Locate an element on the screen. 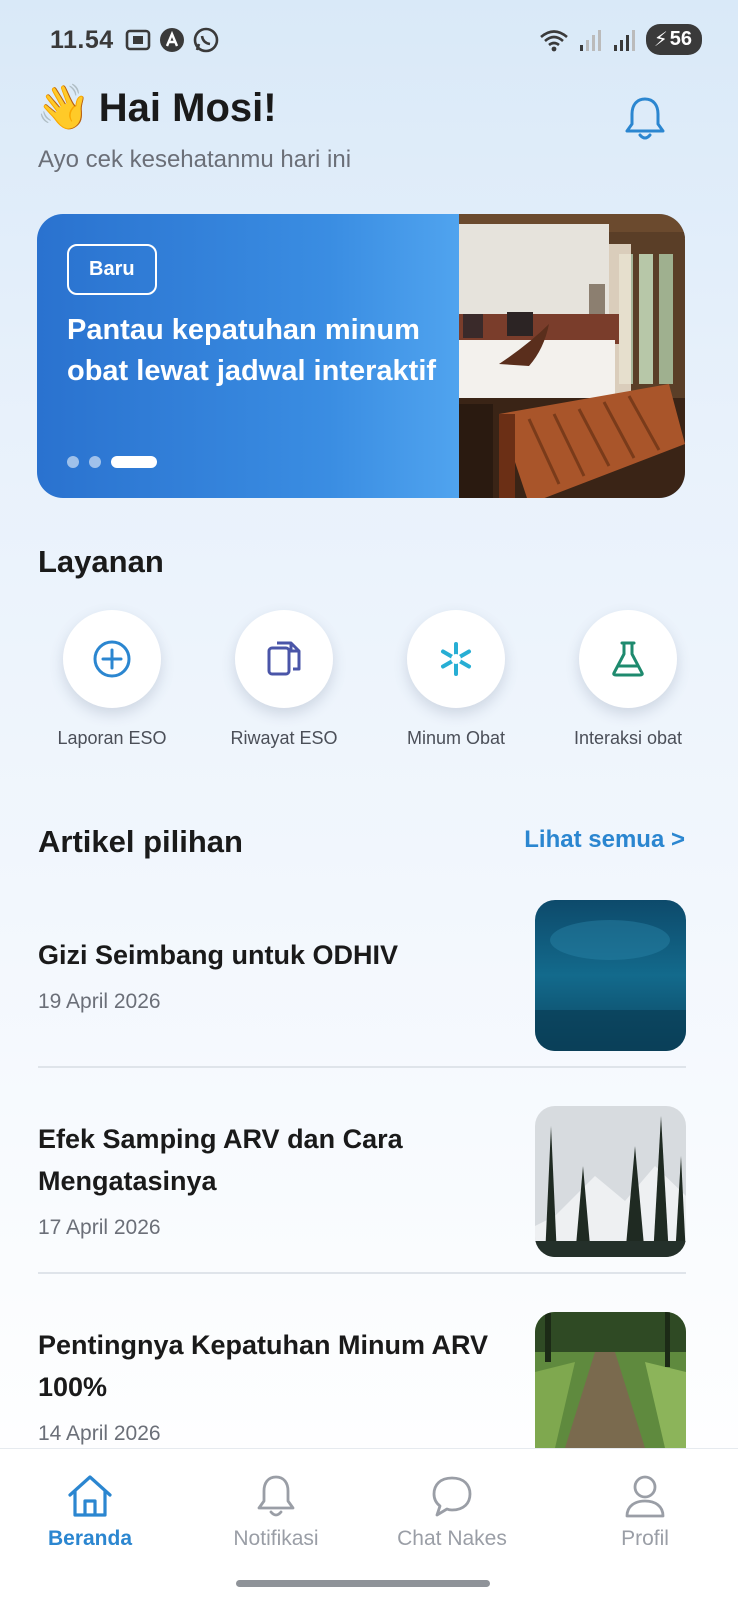 The width and height of the screenshot is (738, 1600). app-a-icon is located at coordinates (172, 40).